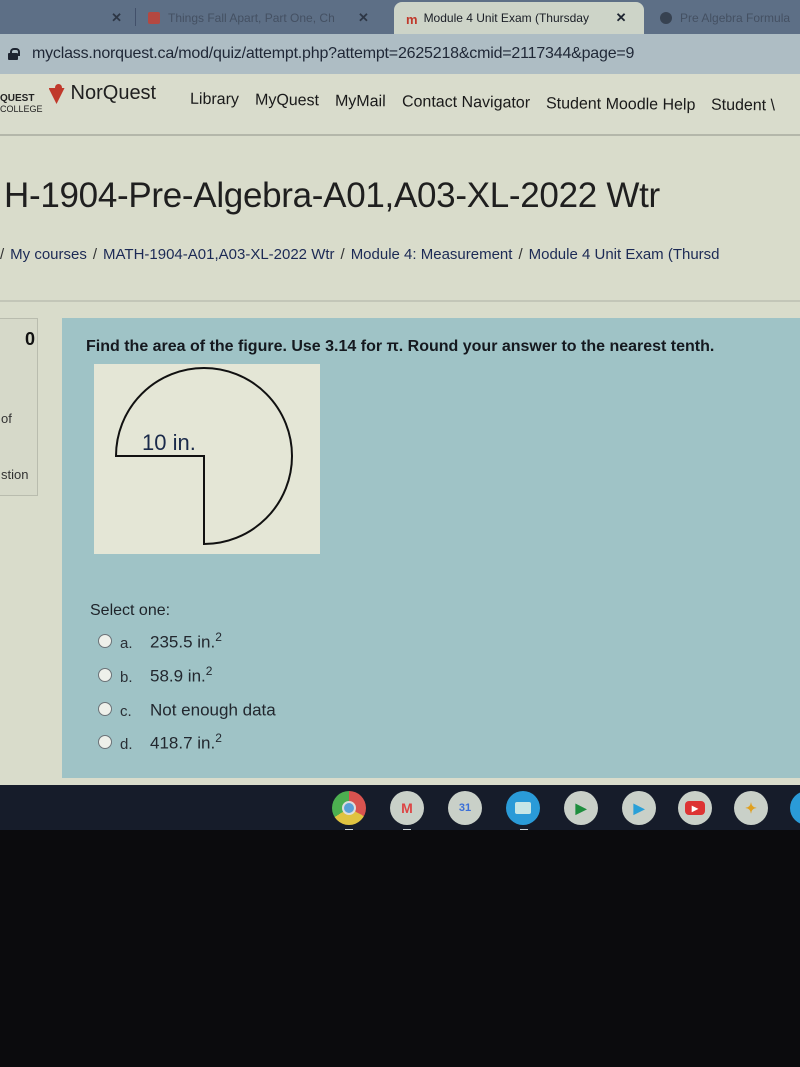 The image size is (800, 1067). What do you see at coordinates (795, 808) in the screenshot?
I see `more-app-icon` at bounding box center [795, 808].